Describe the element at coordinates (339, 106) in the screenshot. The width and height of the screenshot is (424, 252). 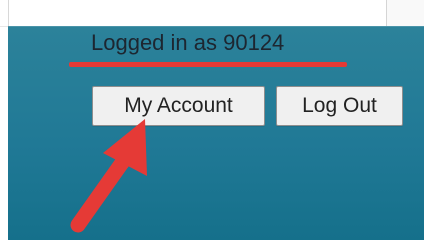
I see `log-out-button: Log Out` at that location.